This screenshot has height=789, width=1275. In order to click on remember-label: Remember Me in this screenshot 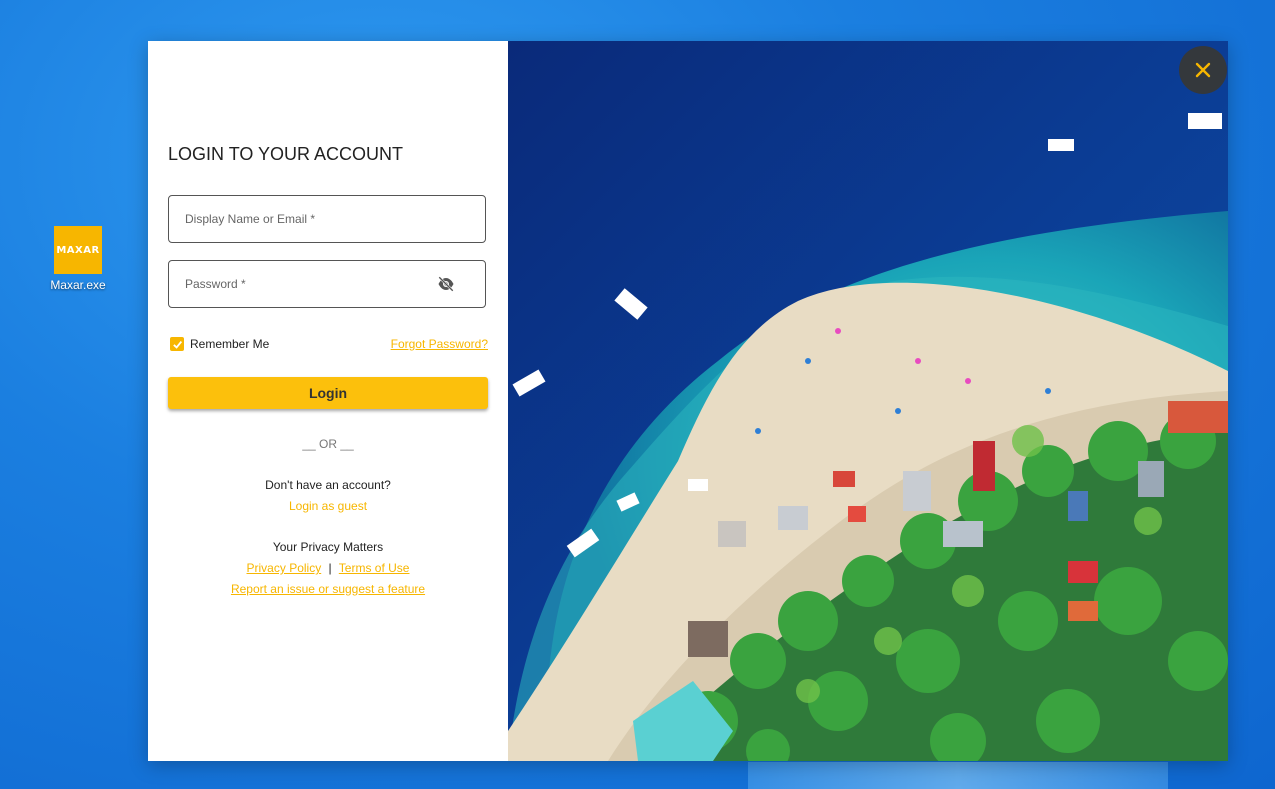, I will do `click(230, 344)`.